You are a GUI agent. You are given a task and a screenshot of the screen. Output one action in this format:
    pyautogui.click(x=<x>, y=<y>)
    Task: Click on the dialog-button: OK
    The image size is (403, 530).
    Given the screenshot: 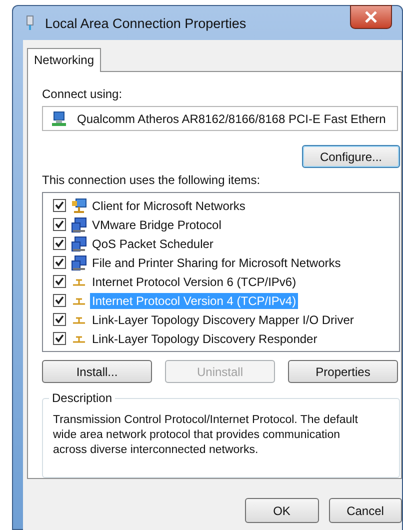 What is the action you would take?
    pyautogui.click(x=281, y=510)
    